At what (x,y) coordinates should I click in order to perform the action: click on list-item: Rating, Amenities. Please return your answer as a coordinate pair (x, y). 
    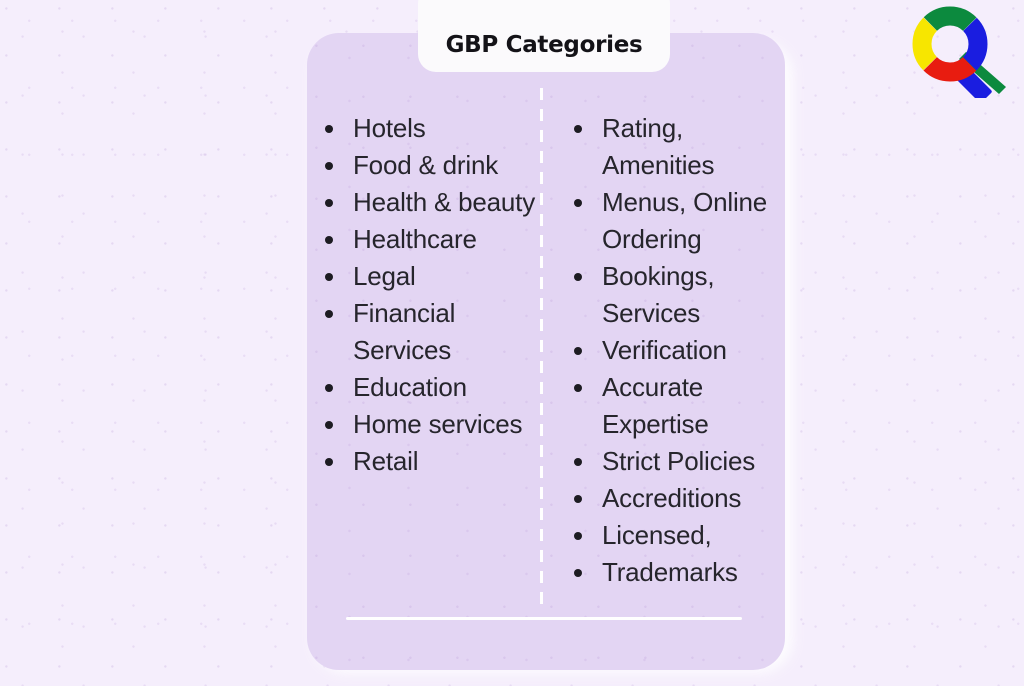
    Looking at the image, I should click on (676, 147).